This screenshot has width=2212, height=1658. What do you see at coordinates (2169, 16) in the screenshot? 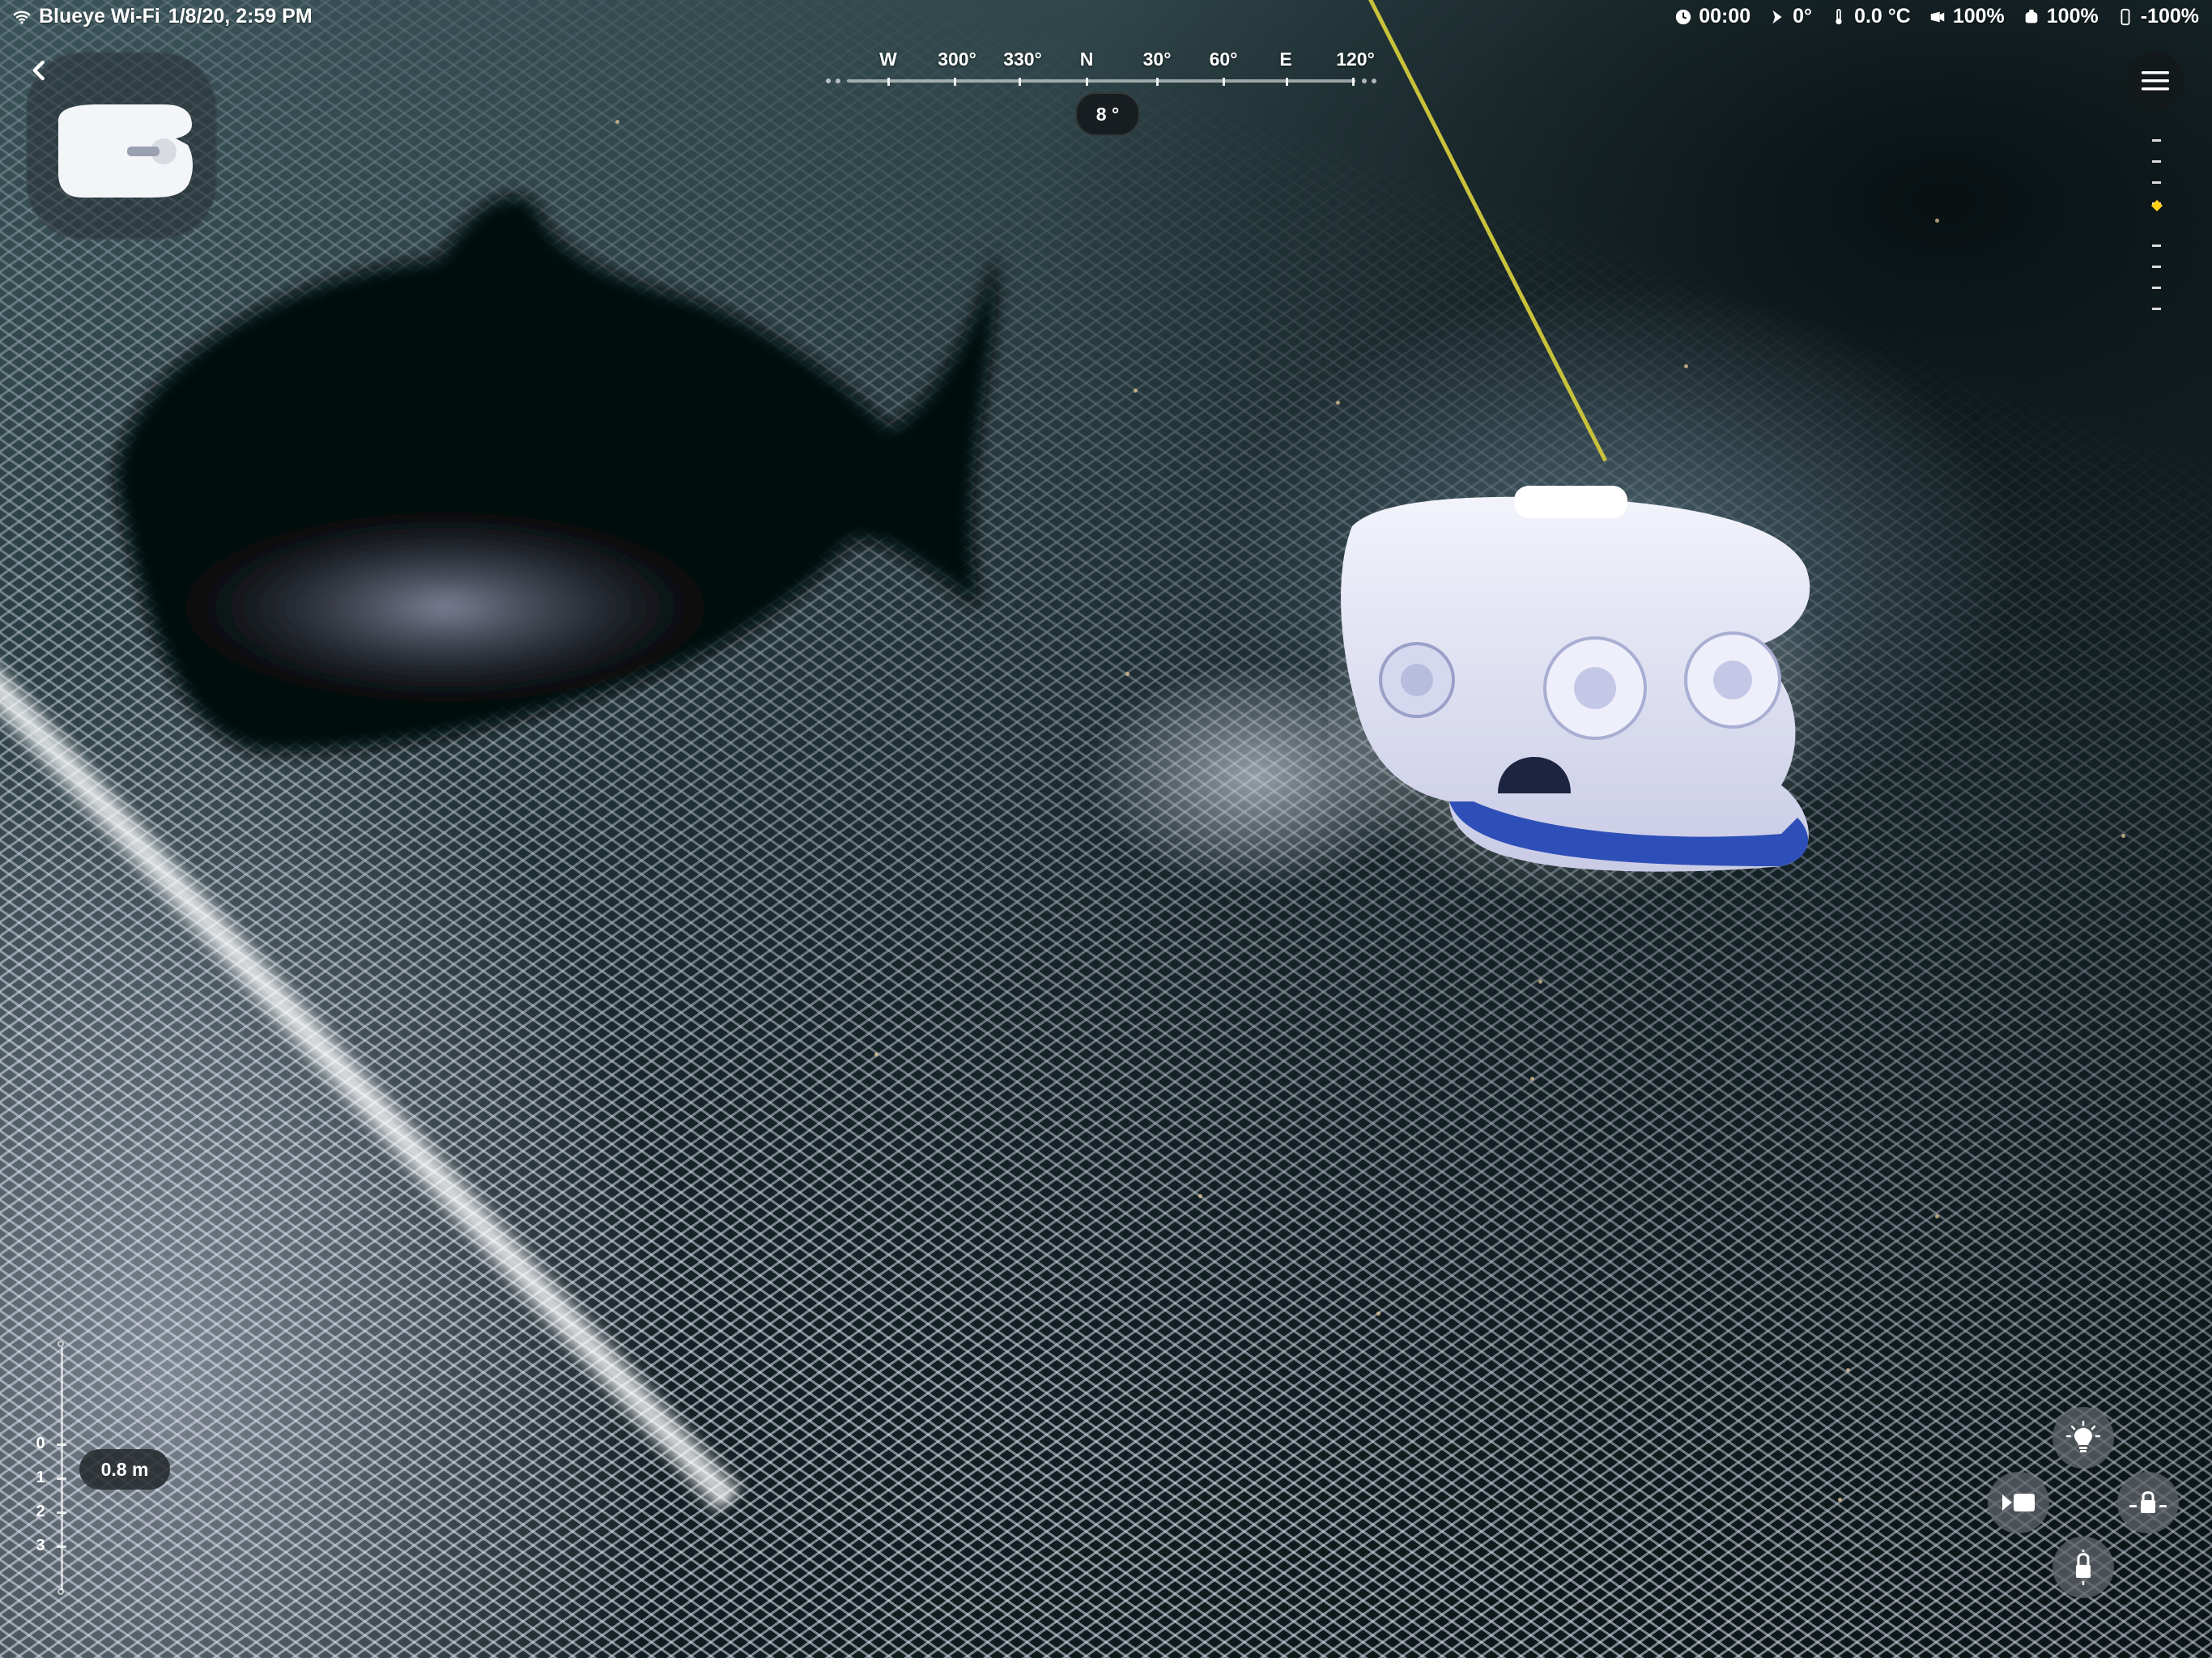
I see `device-battery-value: -100%` at bounding box center [2169, 16].